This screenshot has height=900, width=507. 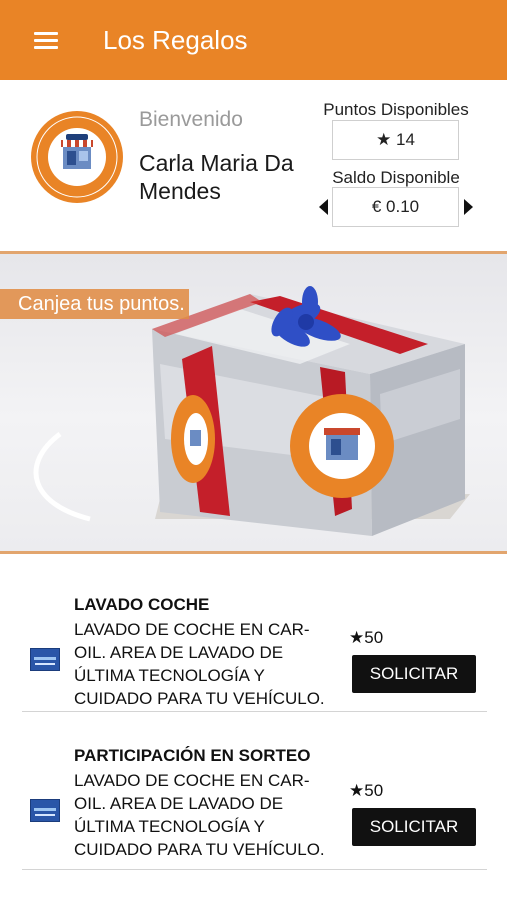 What do you see at coordinates (395, 207) in the screenshot?
I see `balance-value: € 0.10` at bounding box center [395, 207].